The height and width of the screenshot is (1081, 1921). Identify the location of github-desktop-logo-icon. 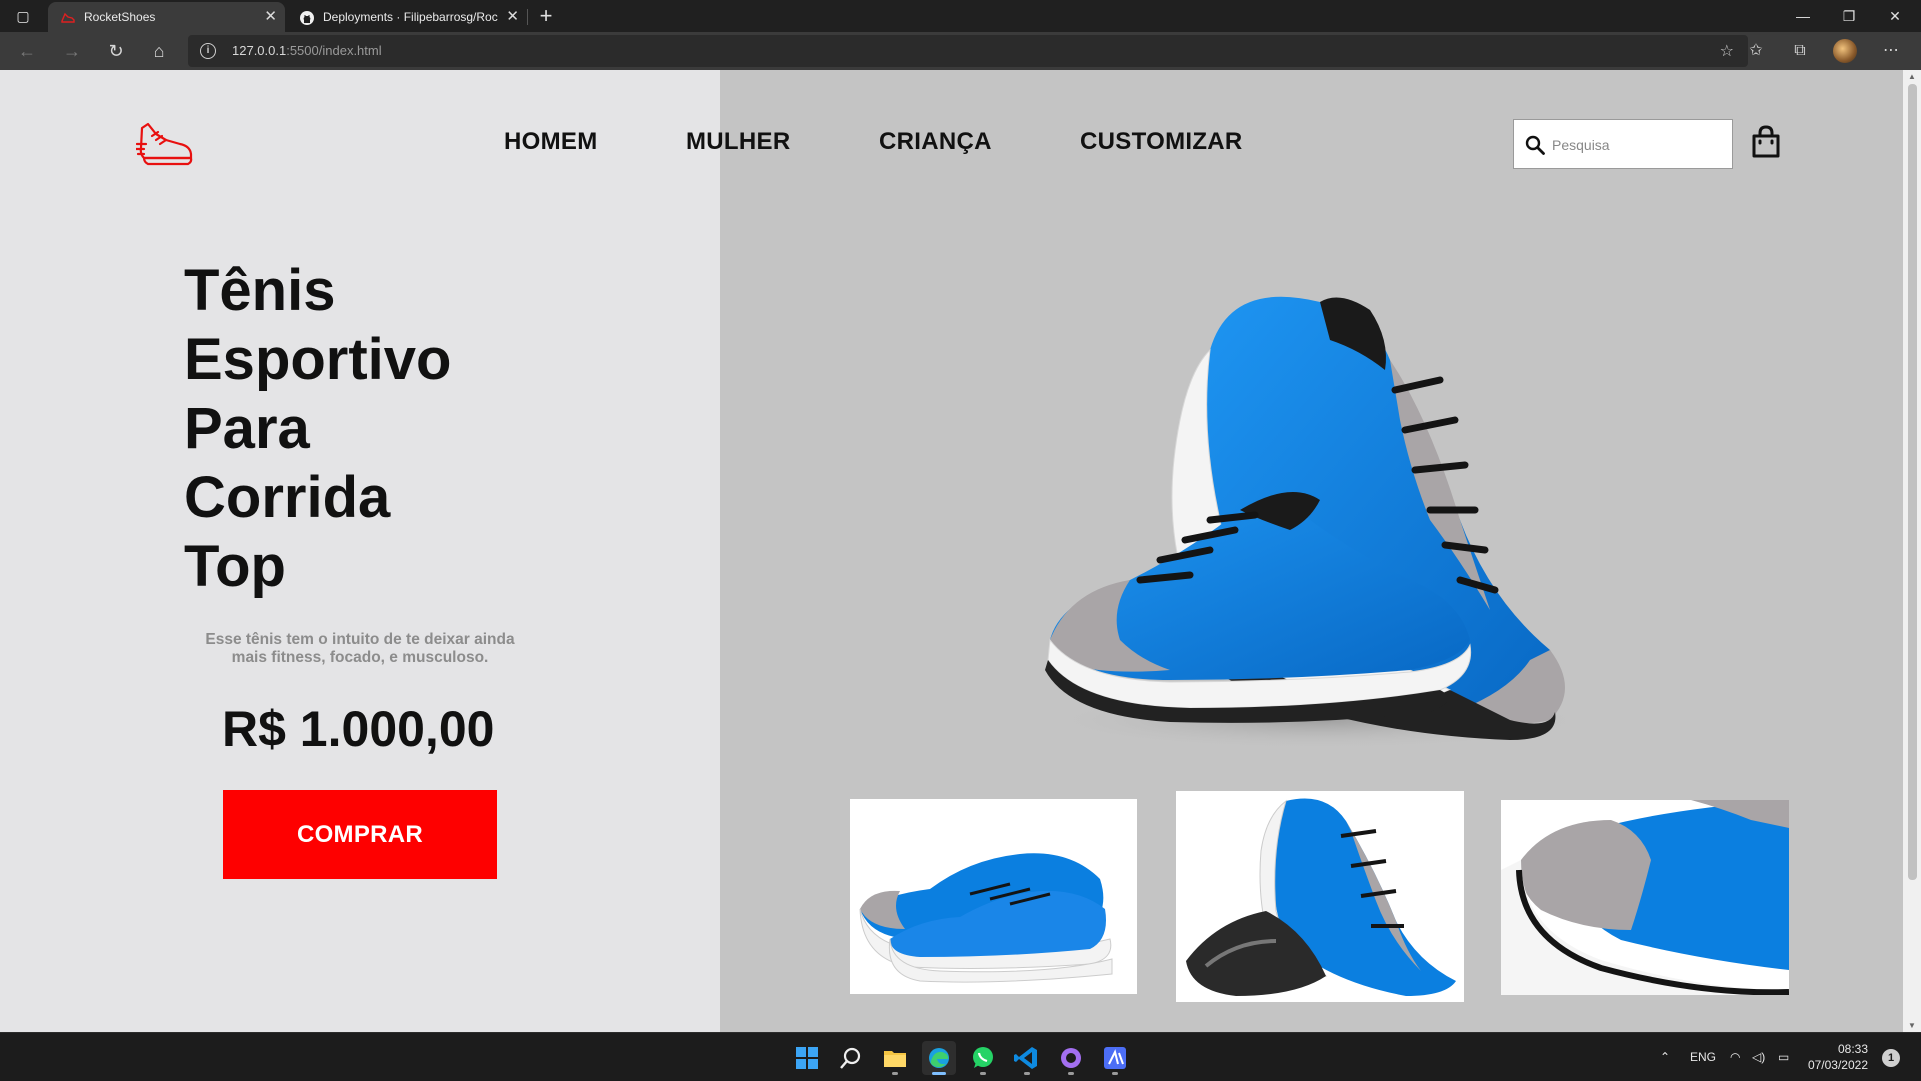
(1071, 1058).